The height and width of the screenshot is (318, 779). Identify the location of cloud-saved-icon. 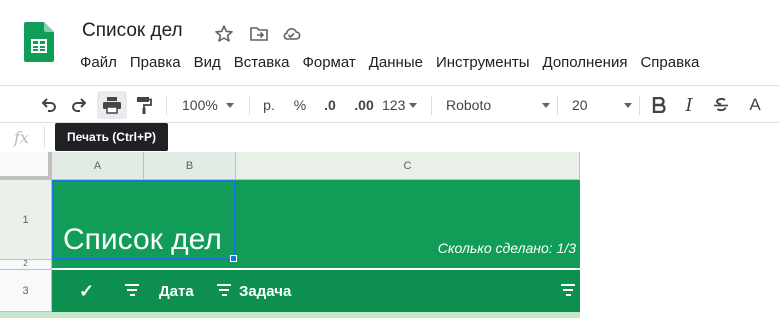
(291, 34).